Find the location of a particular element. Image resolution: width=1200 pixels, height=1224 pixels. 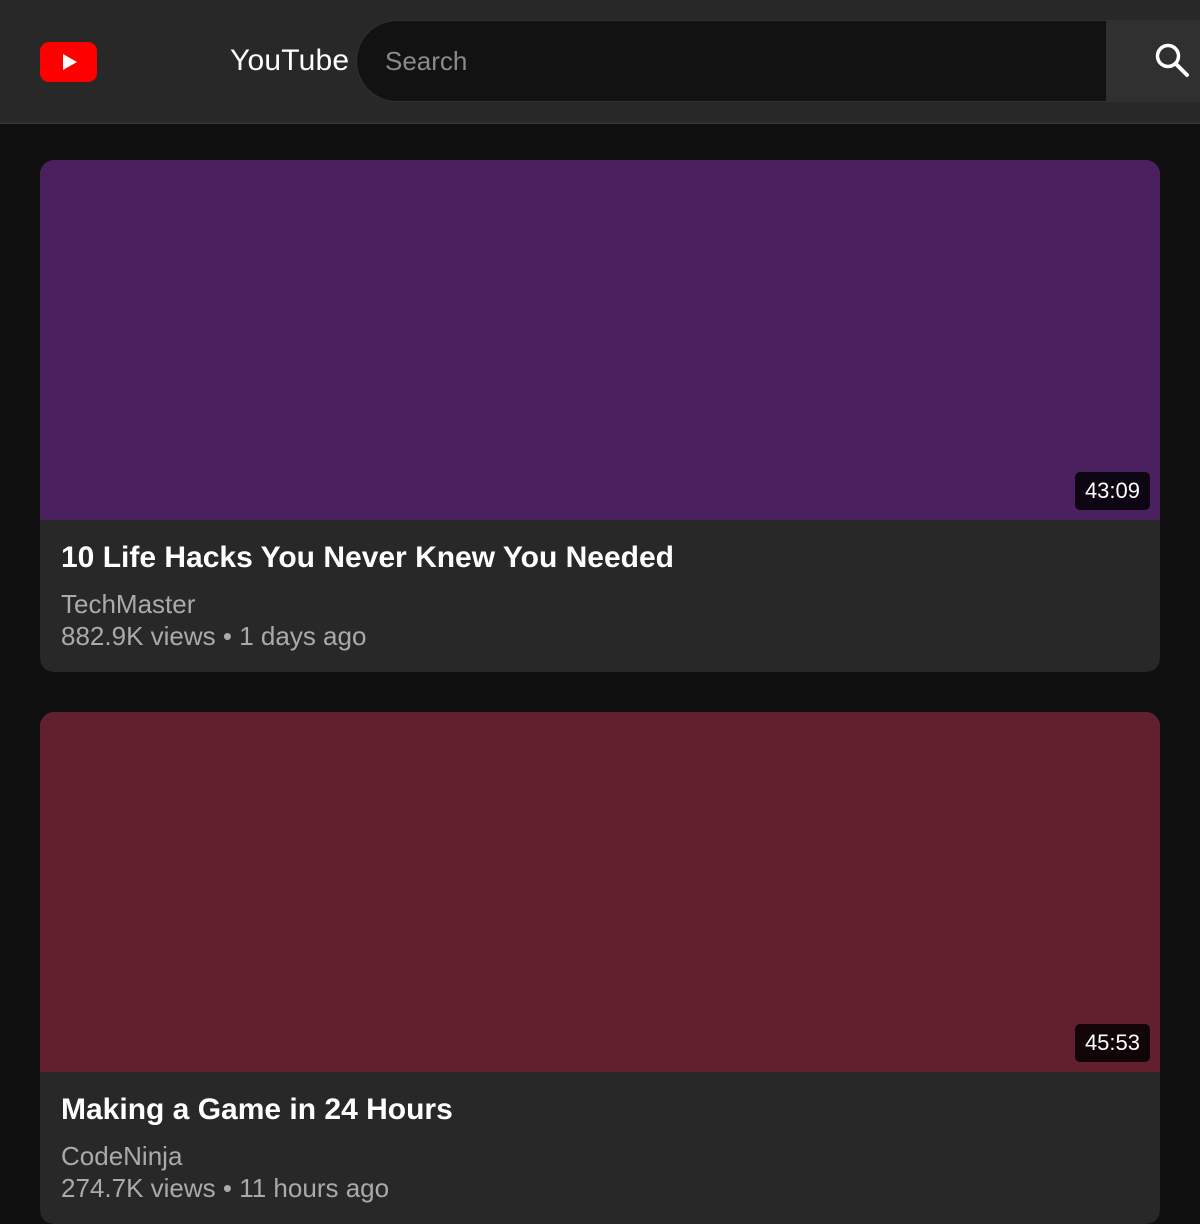

video-title: 10 Life Hacks You Never Knew You Needed is located at coordinates (367, 558).